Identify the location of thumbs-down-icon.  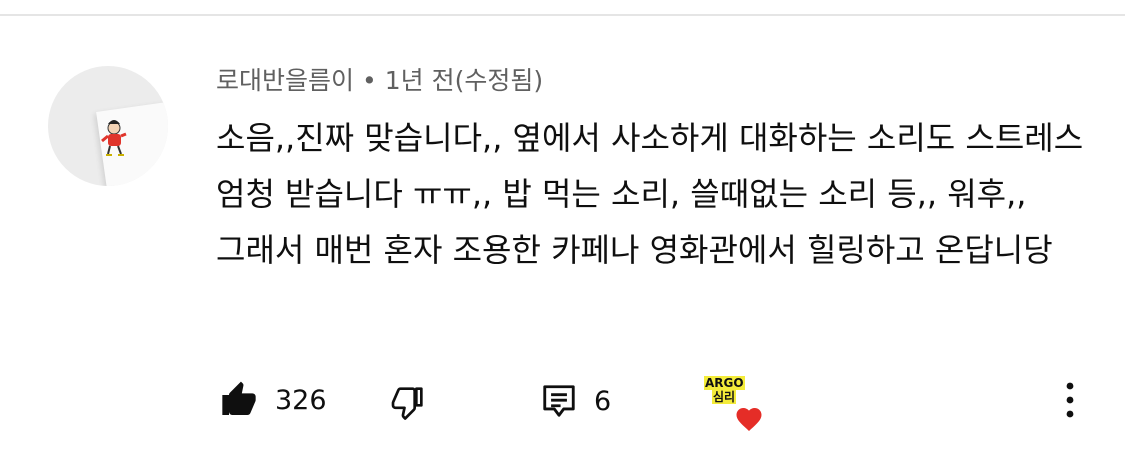
(407, 403).